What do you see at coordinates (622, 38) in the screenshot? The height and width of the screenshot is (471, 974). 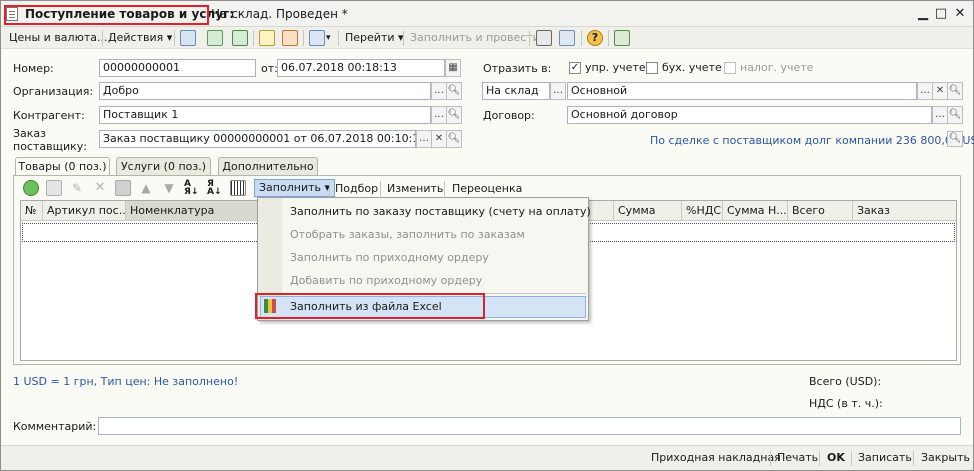 I see `structure-tree-icon` at bounding box center [622, 38].